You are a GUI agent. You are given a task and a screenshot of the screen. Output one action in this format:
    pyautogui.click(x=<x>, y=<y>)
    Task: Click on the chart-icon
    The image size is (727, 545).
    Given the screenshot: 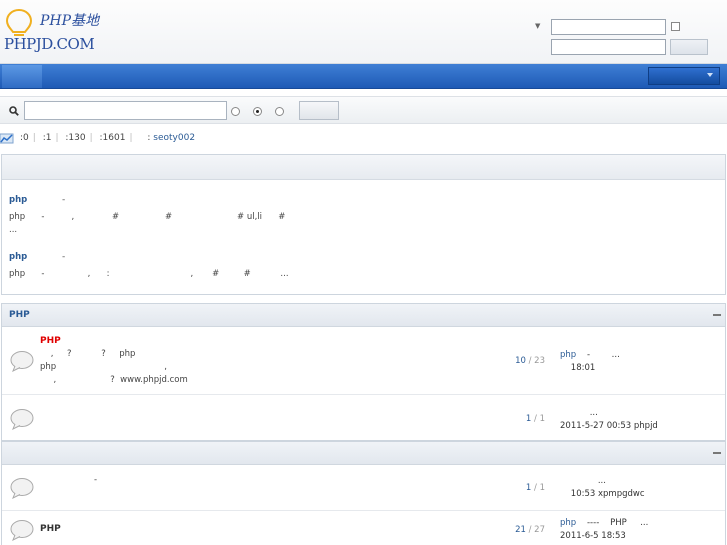 What is the action you would take?
    pyautogui.click(x=7, y=138)
    